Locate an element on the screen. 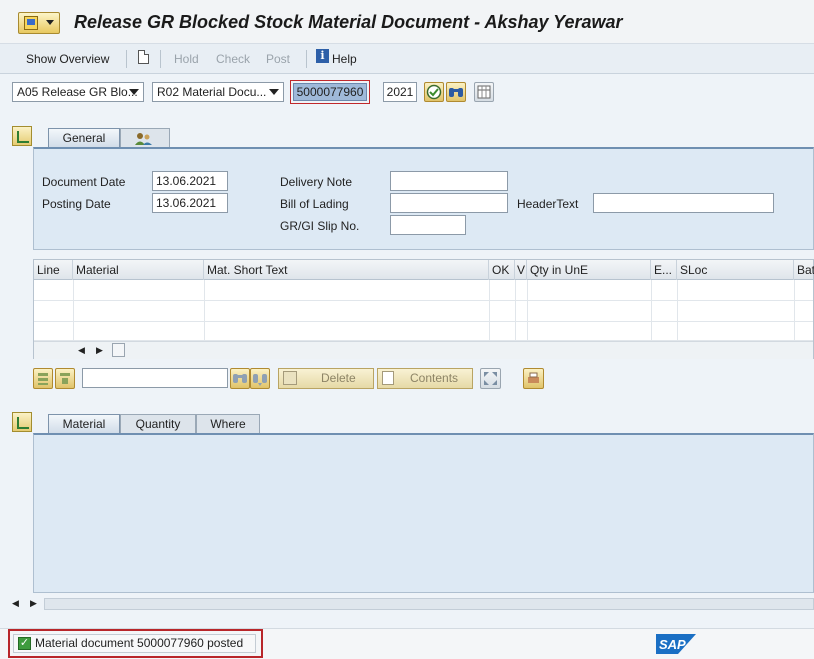 The image size is (814, 659). contents-label: Contents is located at coordinates (434, 378).